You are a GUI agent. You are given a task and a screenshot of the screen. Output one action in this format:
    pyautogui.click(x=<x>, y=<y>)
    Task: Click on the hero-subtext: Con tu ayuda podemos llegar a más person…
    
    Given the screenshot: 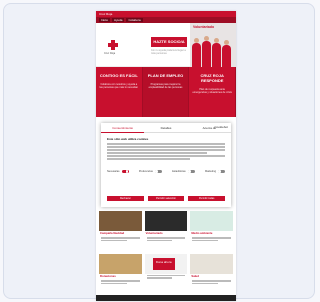 What is the action you would take?
    pyautogui.click(x=168, y=52)
    